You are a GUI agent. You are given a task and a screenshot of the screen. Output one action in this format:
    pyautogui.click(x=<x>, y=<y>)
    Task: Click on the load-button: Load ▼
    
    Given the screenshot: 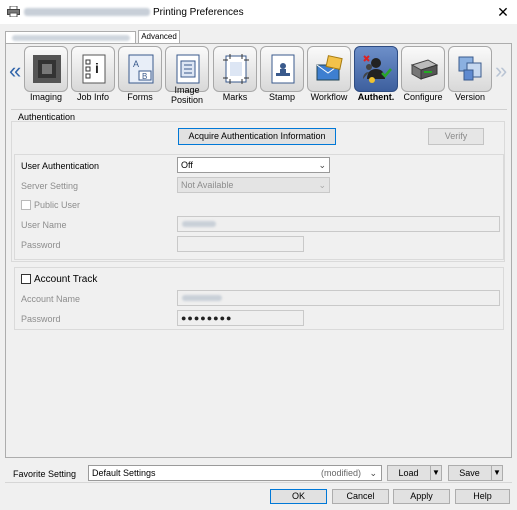 What is the action you would take?
    pyautogui.click(x=414, y=473)
    